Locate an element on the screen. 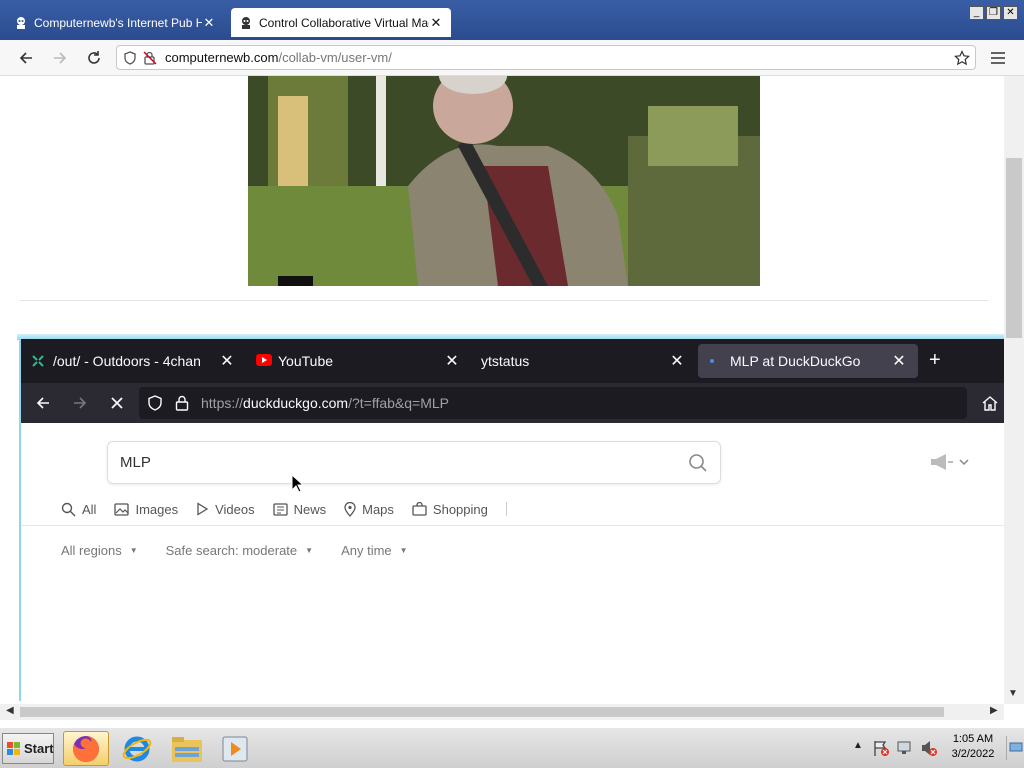 This screenshot has height=768, width=1024. option-label: Any time is located at coordinates (366, 550).